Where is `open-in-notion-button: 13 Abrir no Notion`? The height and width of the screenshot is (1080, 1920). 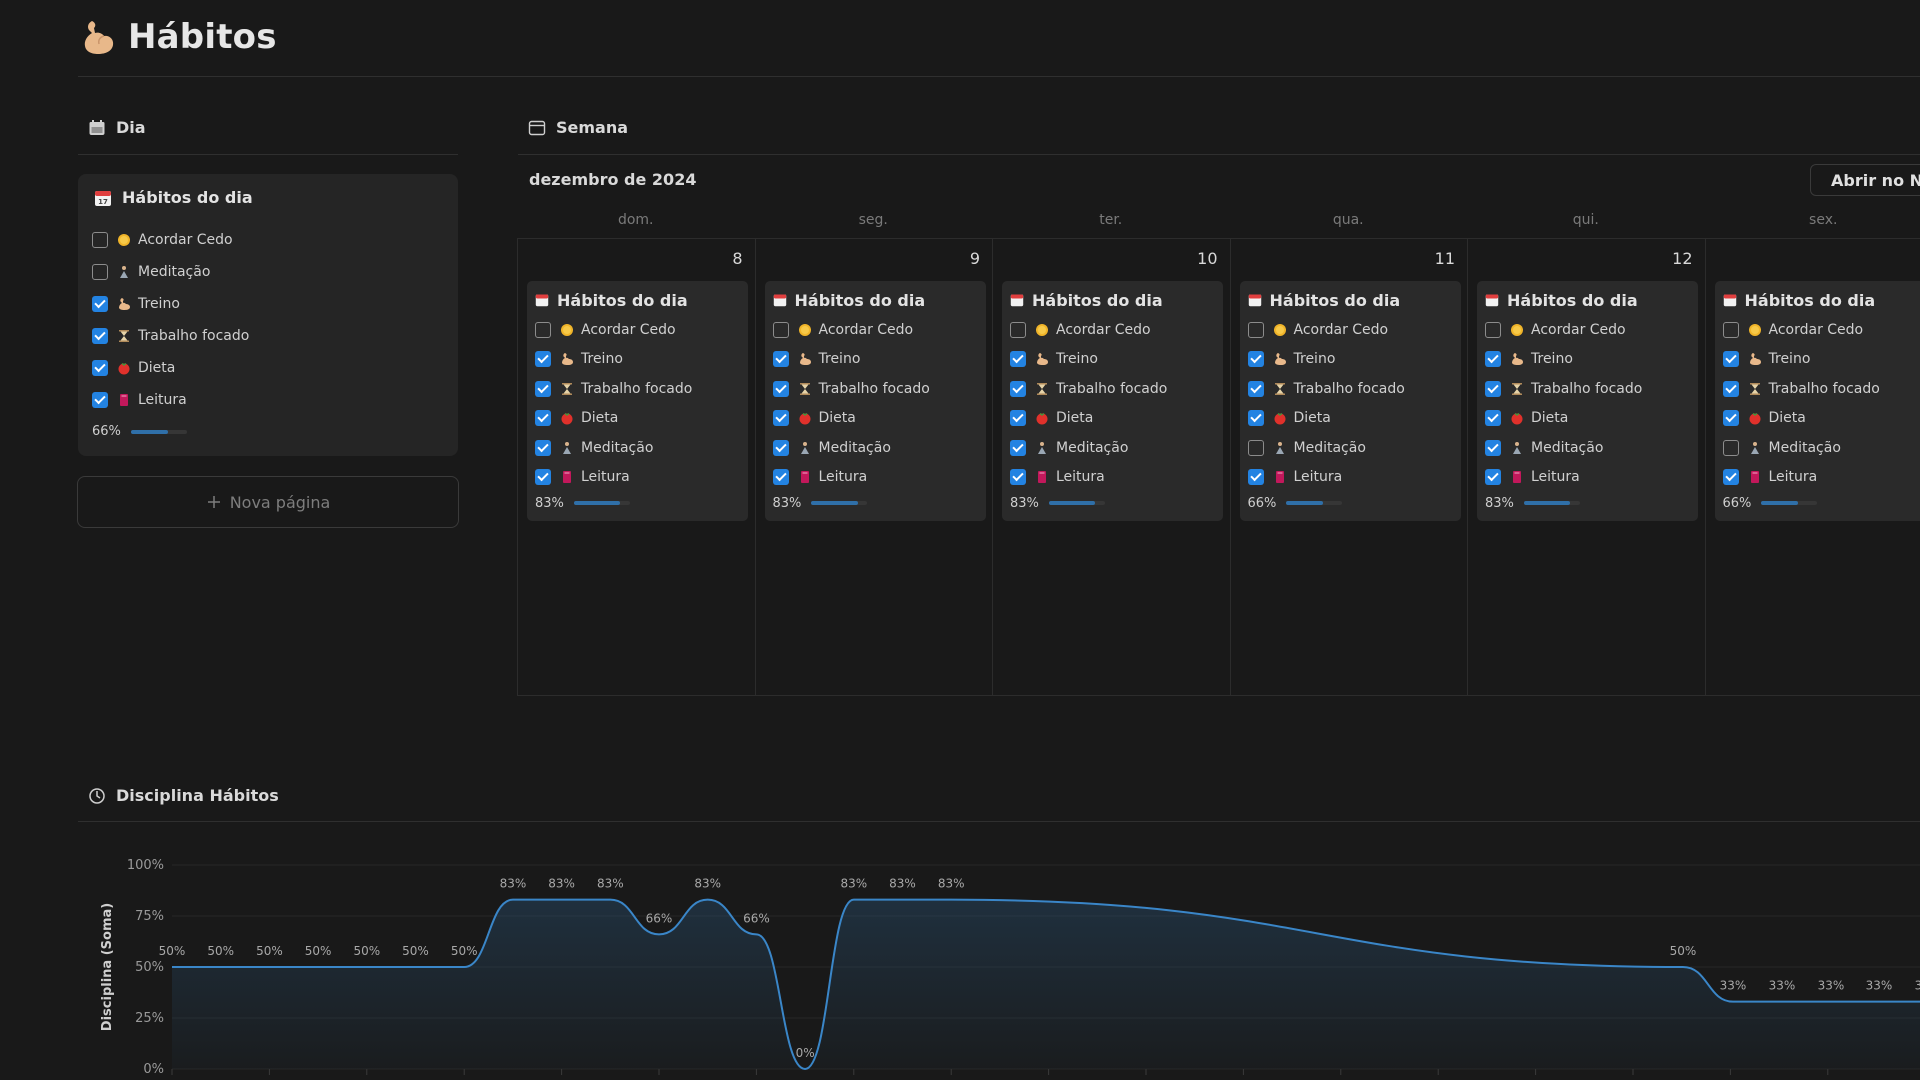 open-in-notion-button: 13 Abrir no Notion is located at coordinates (1865, 180).